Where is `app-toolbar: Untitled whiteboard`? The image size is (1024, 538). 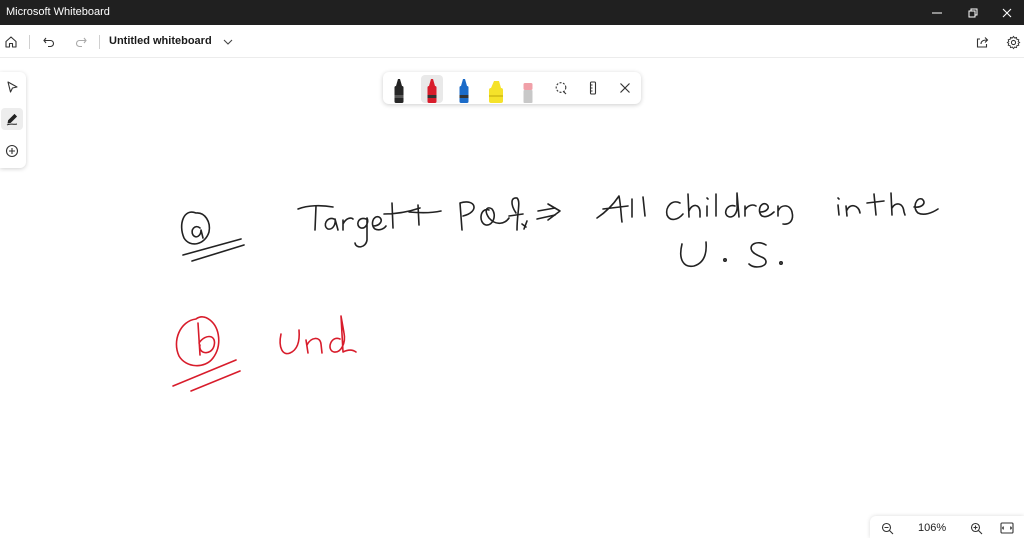
app-toolbar: Untitled whiteboard is located at coordinates (512, 41).